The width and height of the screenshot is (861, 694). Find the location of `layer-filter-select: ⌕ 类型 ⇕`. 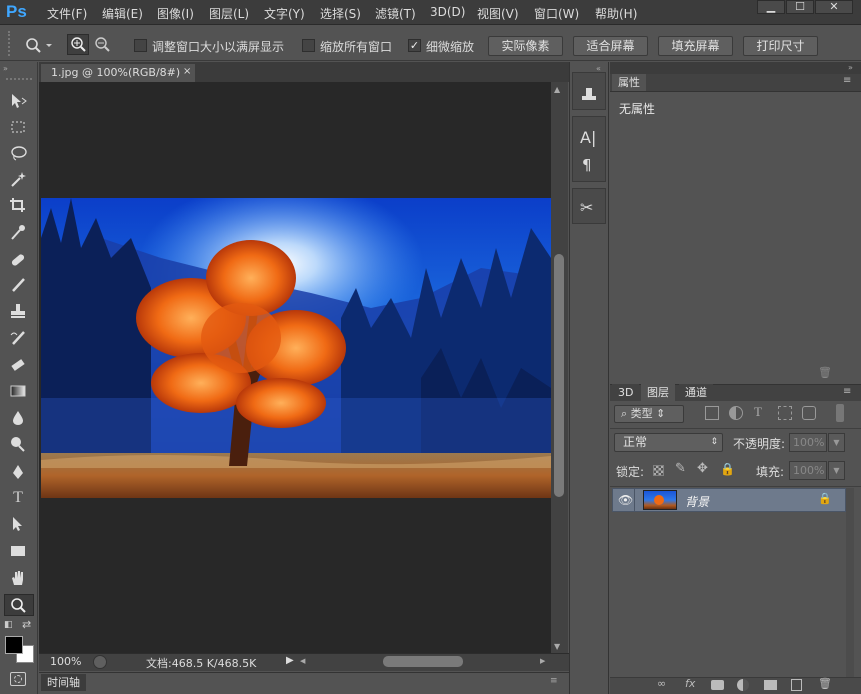

layer-filter-select: ⌕ 类型 ⇕ is located at coordinates (649, 414).